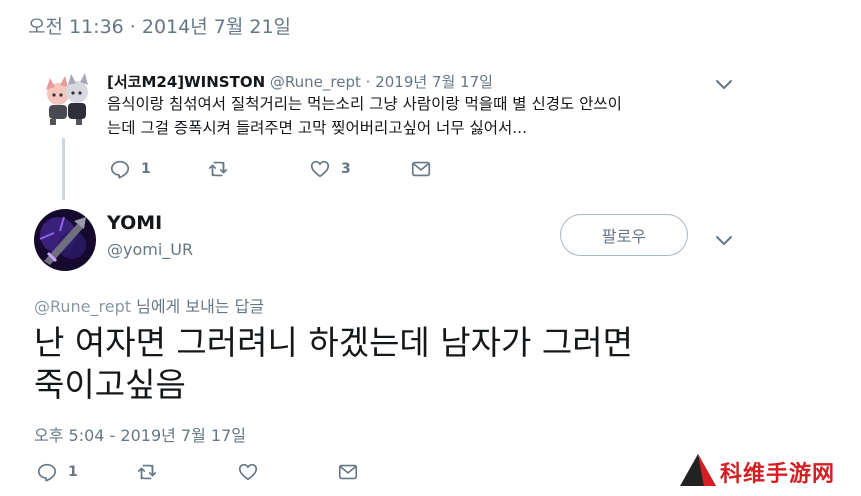 The height and width of the screenshot is (496, 861). I want to click on parent-retweet-button, so click(218, 169).